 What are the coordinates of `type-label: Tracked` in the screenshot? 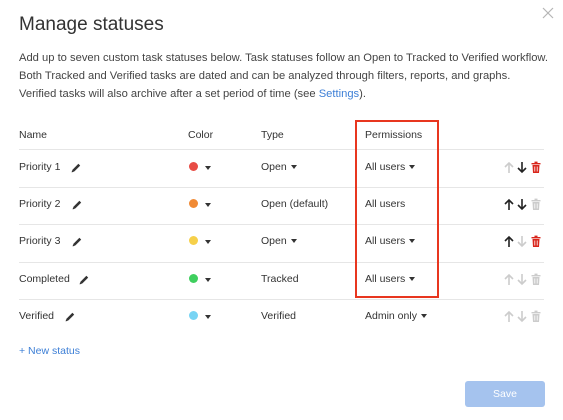 It's located at (280, 279).